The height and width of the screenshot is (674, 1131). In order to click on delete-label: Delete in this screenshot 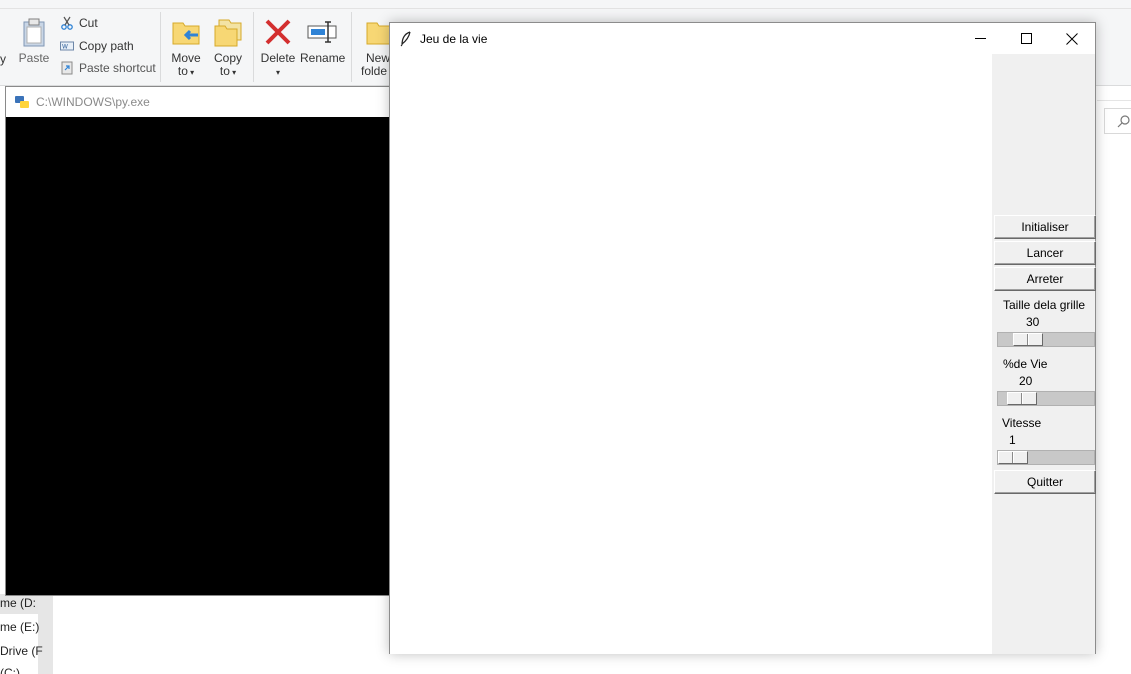, I will do `click(278, 58)`.